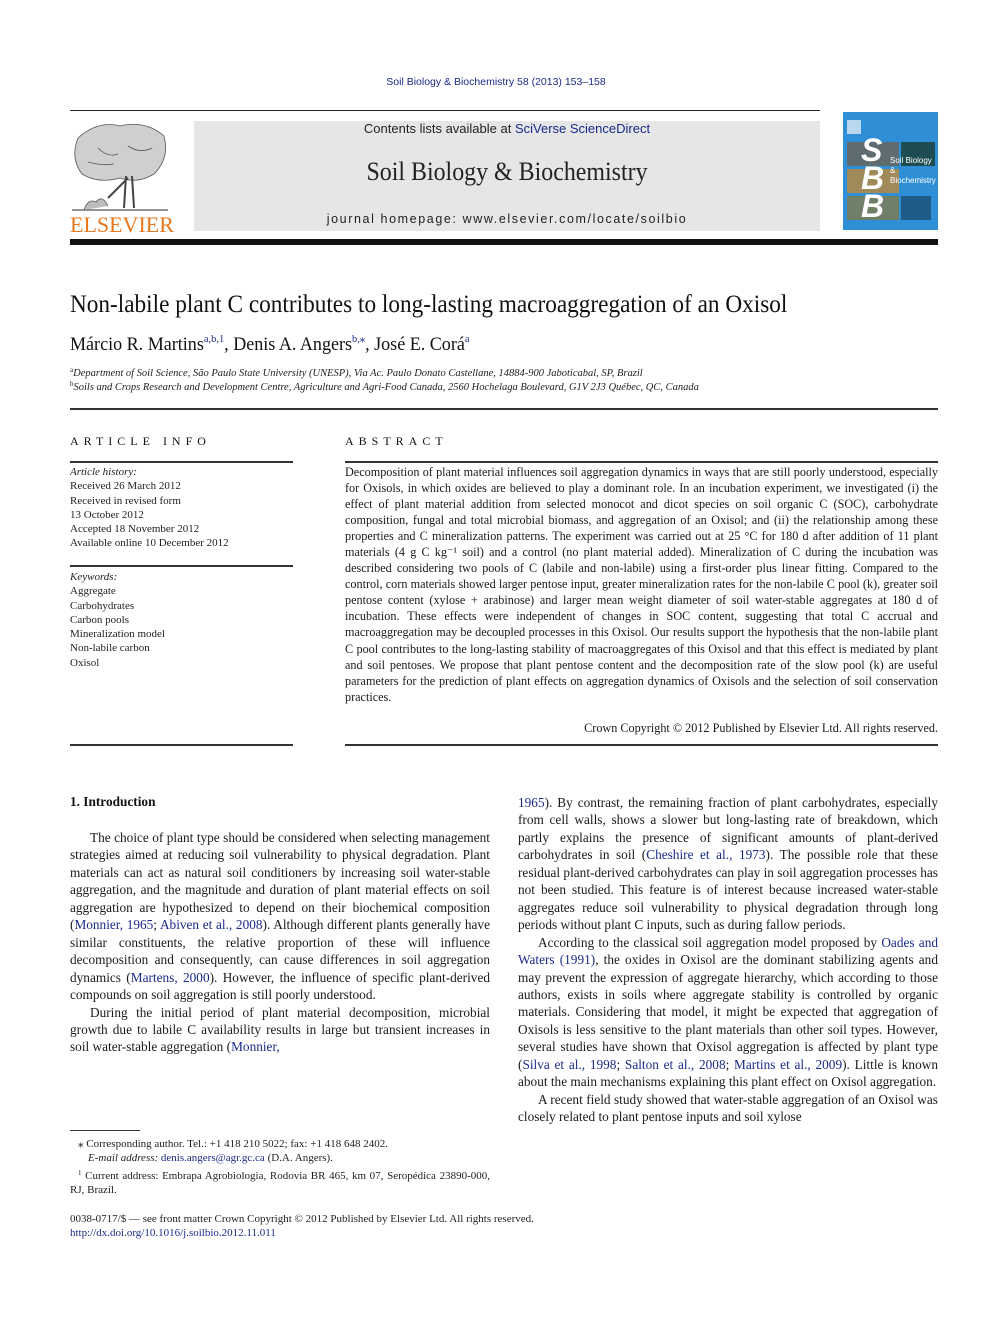 This screenshot has width=992, height=1323. What do you see at coordinates (102, 605) in the screenshot?
I see `keyword: Carbohydrates` at bounding box center [102, 605].